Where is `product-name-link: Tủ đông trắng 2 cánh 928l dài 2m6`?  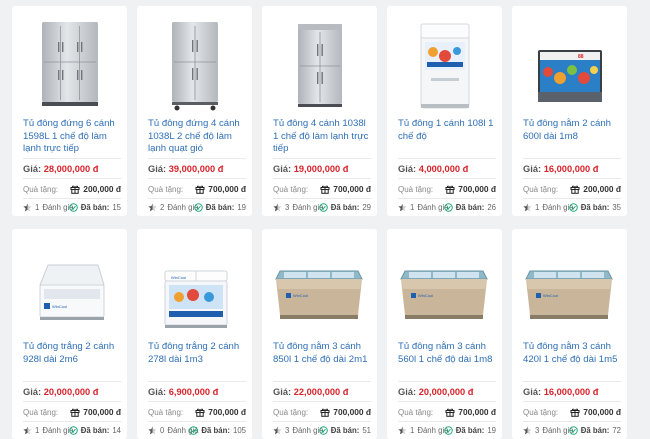
product-name-link: Tủ đông trắng 2 cánh 928l dài 2m6 is located at coordinates (72, 360).